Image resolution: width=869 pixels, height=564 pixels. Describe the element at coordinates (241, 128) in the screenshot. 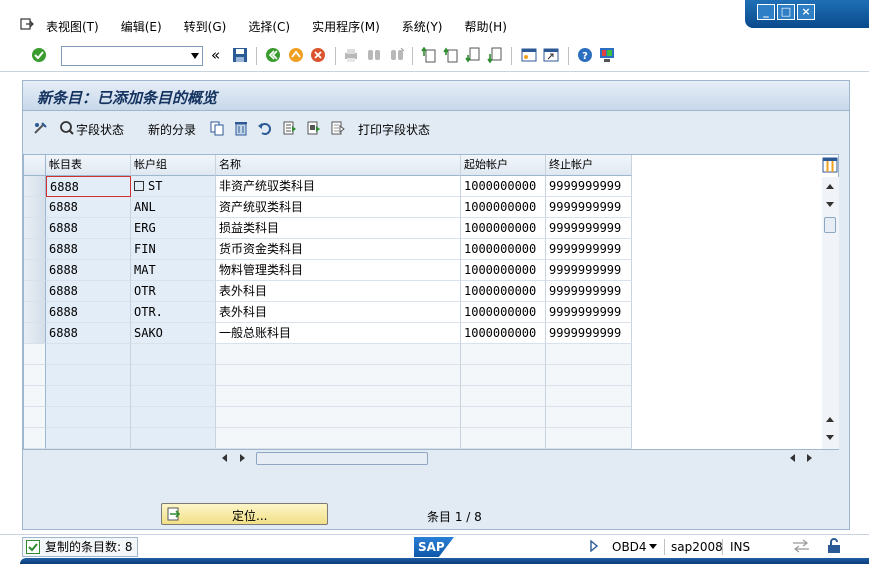

I see `delete-icon` at that location.